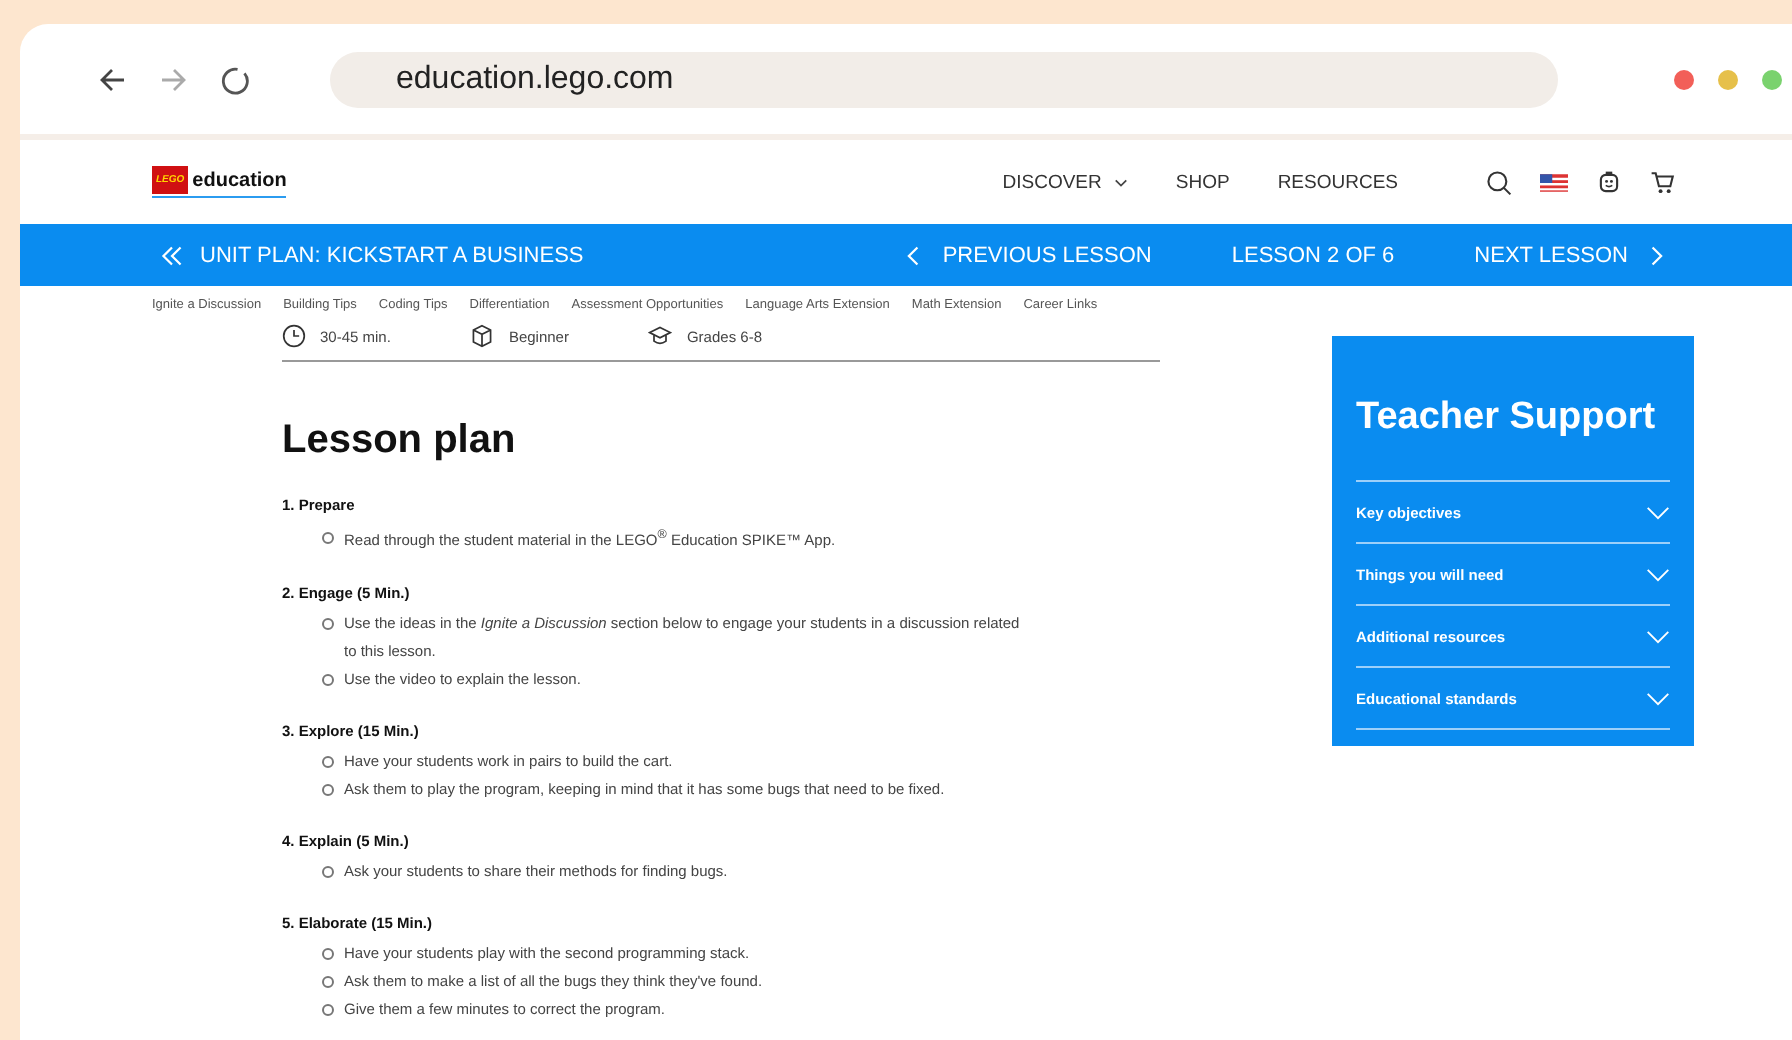  Describe the element at coordinates (112, 79) in the screenshot. I see `back-arrow-icon` at that location.